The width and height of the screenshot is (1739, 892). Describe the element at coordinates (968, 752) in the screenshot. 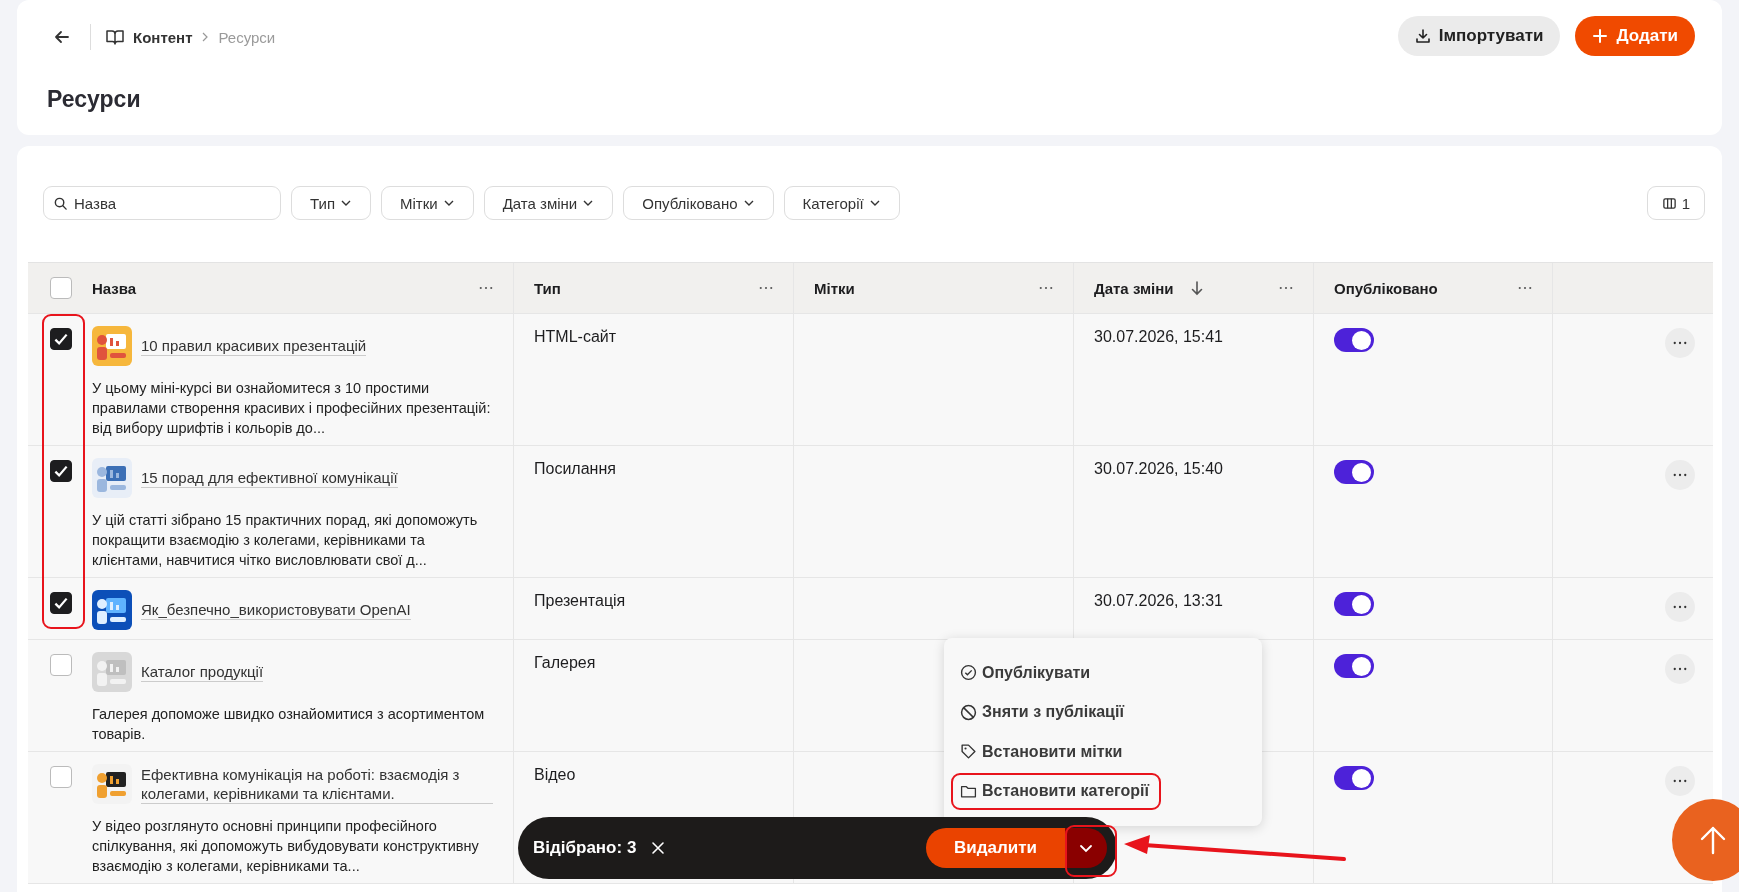

I see `tag-icon` at that location.